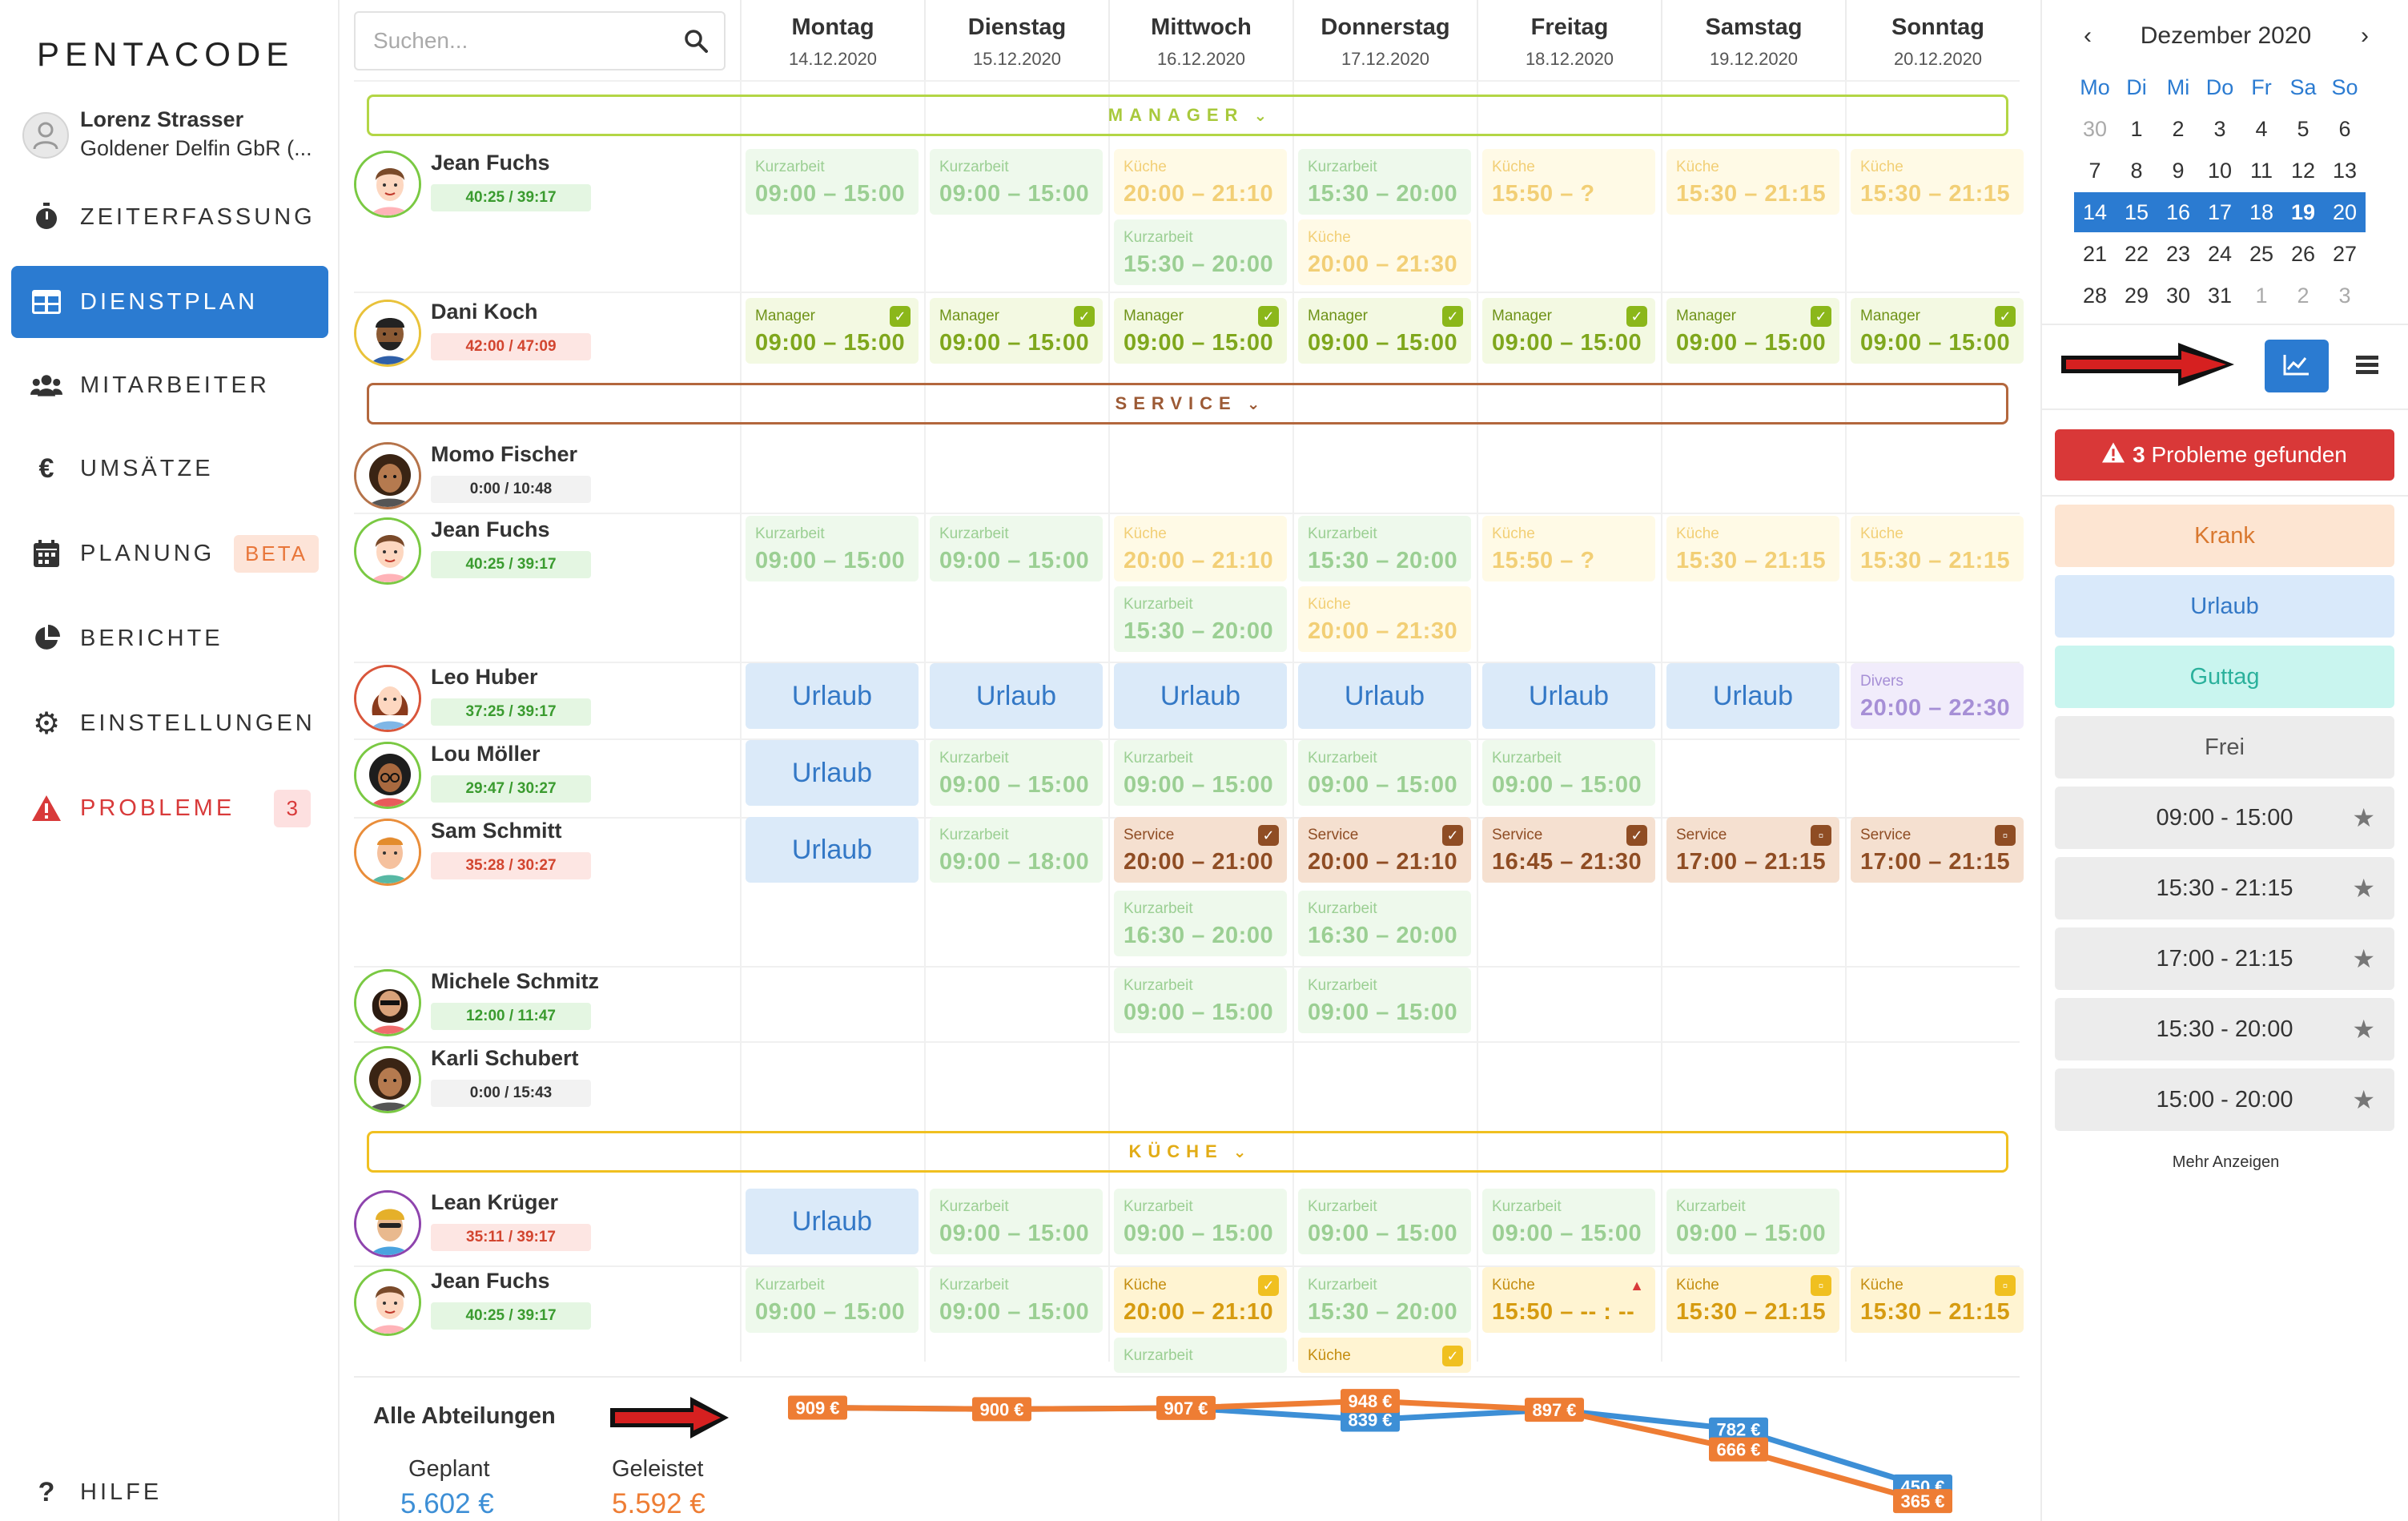 The image size is (2408, 1521). I want to click on calendar-day: 23, so click(2178, 254).